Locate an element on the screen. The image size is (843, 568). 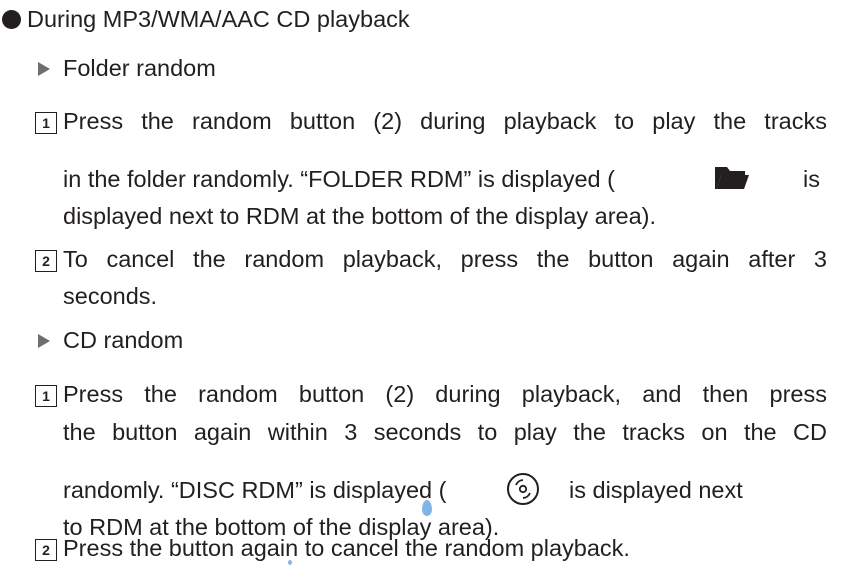
step-text-line: seconds. is located at coordinates (110, 296).